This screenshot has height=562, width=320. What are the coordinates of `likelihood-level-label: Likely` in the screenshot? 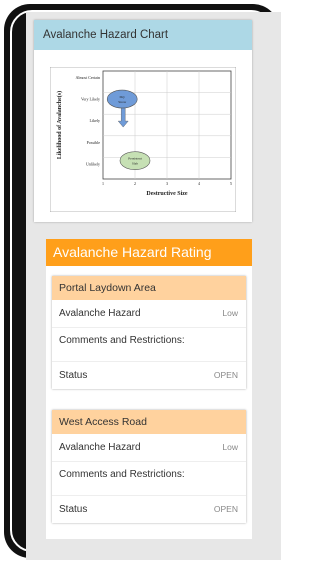 It's located at (95, 120).